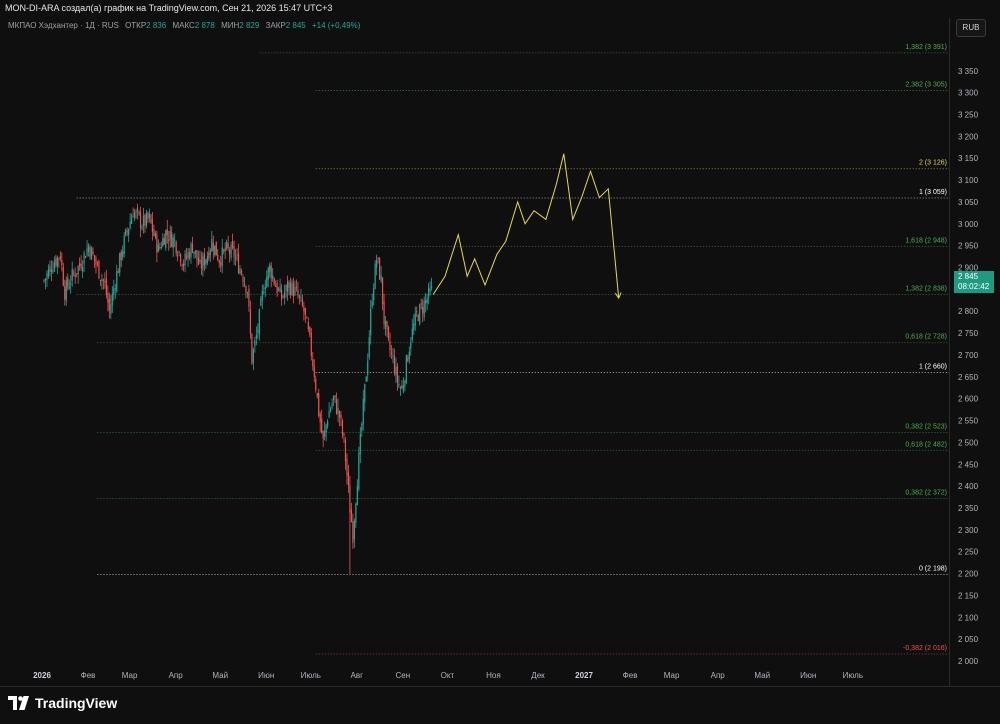 This screenshot has width=1000, height=724. Describe the element at coordinates (968, 276) in the screenshot. I see `last-price: 2 845` at that location.